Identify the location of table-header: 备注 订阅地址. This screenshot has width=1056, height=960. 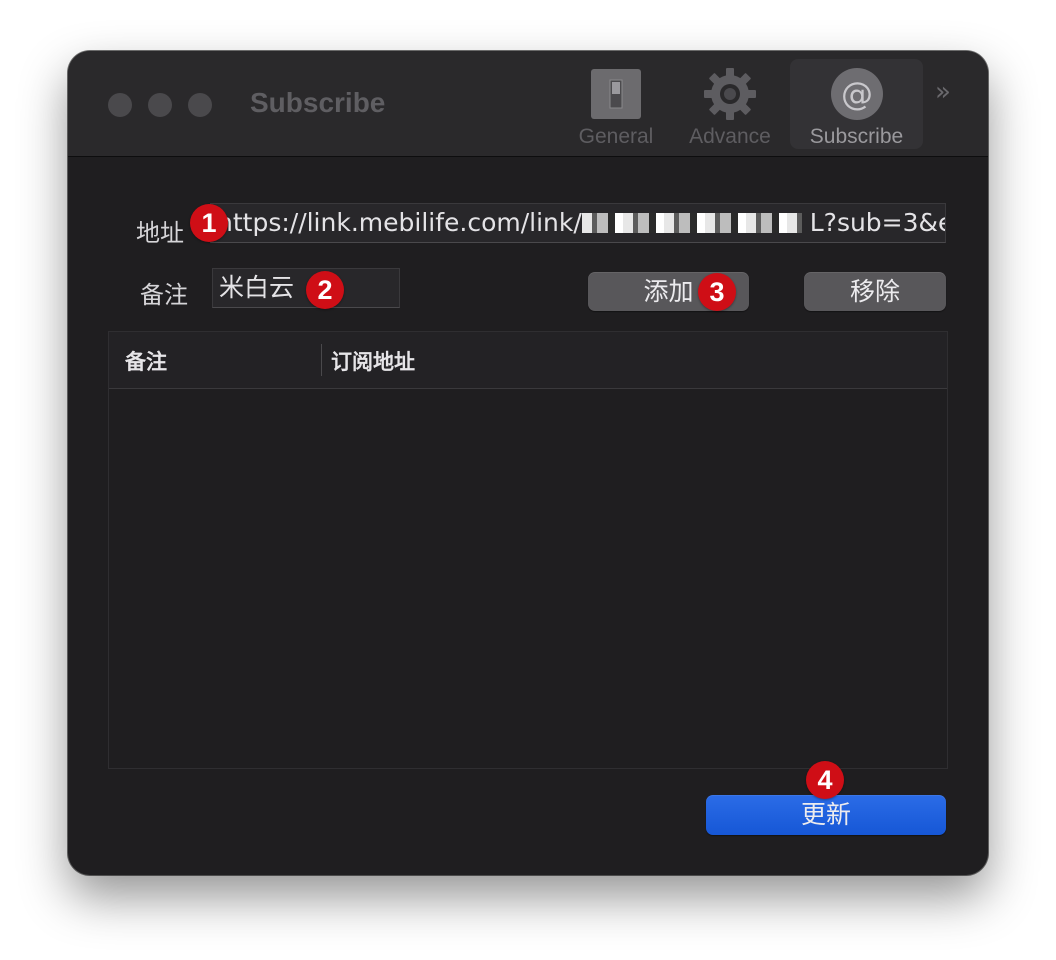
(528, 360).